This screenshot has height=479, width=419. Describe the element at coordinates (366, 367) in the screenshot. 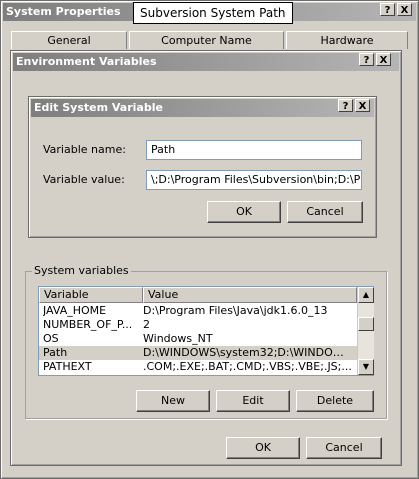

I see `scroll-down-icon: ▼` at that location.